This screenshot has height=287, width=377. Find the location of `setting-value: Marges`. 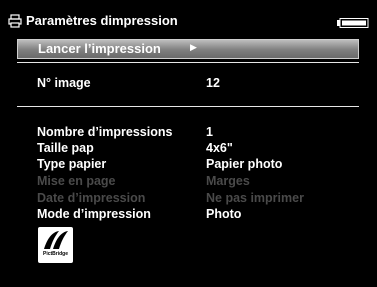

setting-value: Marges is located at coordinates (228, 181).